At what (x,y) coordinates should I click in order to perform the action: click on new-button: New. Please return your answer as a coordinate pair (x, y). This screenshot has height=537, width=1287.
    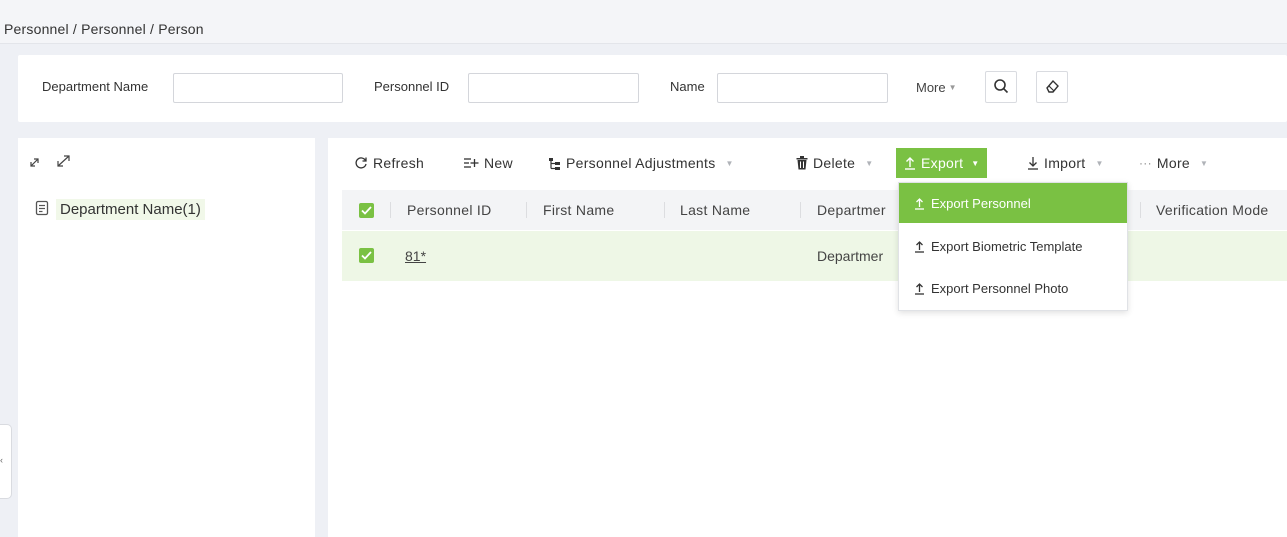
    Looking at the image, I should click on (488, 163).